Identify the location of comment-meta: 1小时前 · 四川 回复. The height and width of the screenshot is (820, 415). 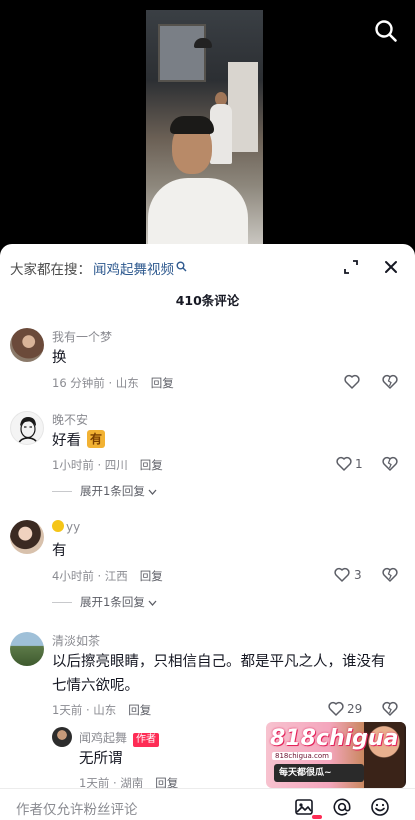
(107, 465).